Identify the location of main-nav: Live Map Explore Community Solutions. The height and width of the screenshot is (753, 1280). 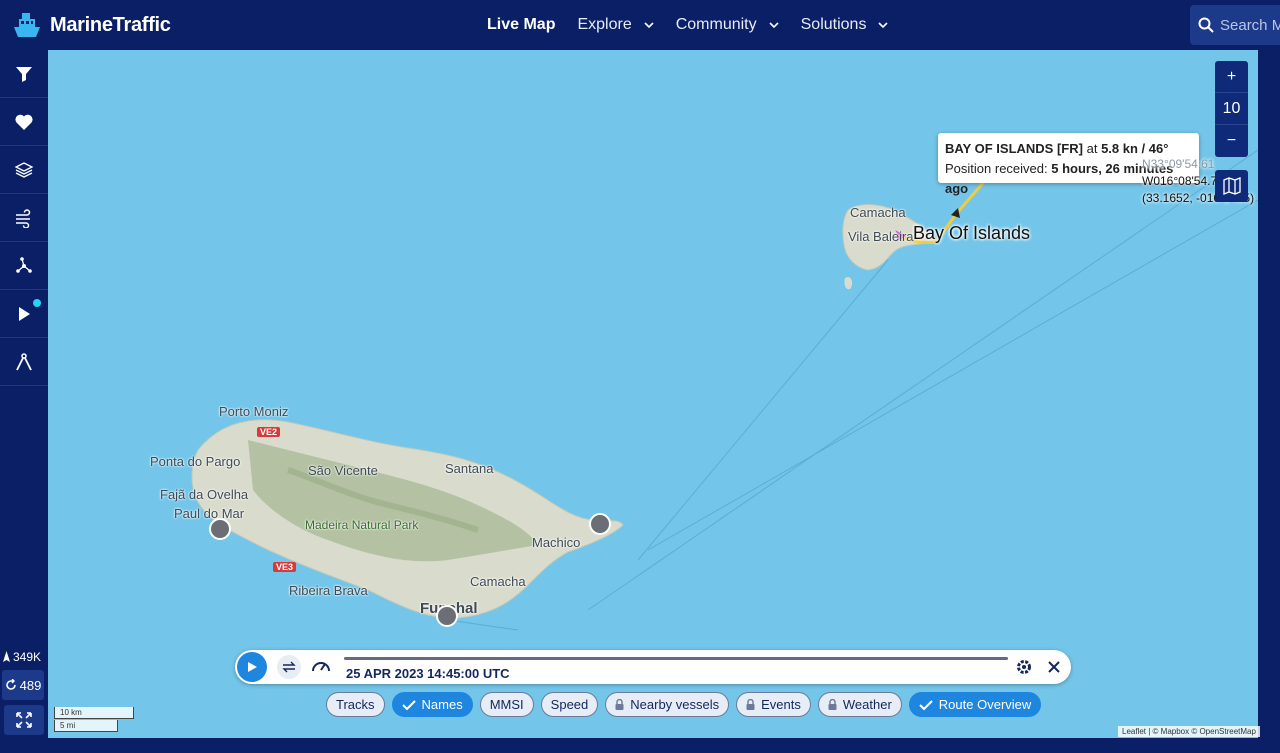
(698, 25).